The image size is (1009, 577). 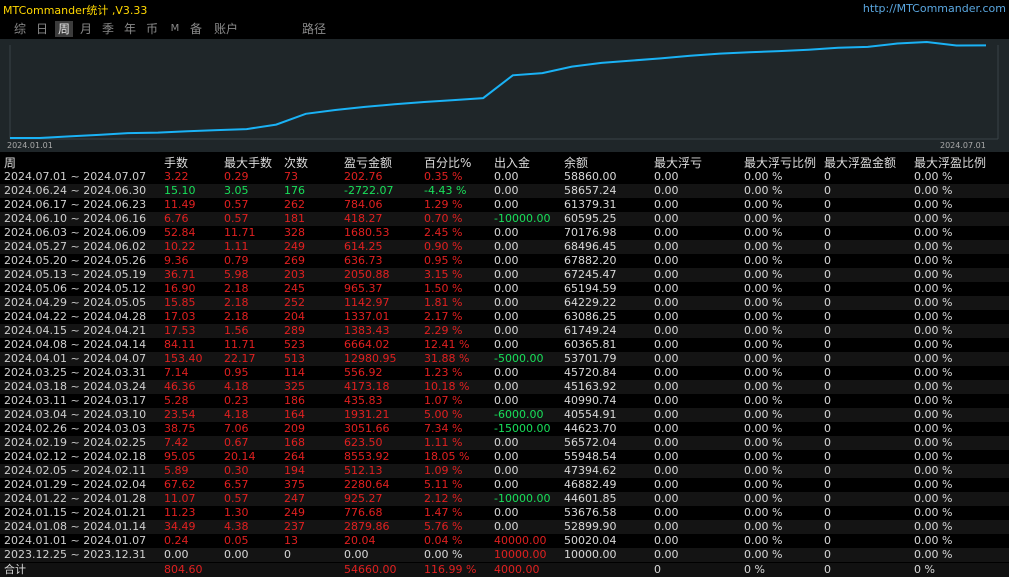 I want to click on cell-deposit-withdraw: -6000.00, so click(x=519, y=414).